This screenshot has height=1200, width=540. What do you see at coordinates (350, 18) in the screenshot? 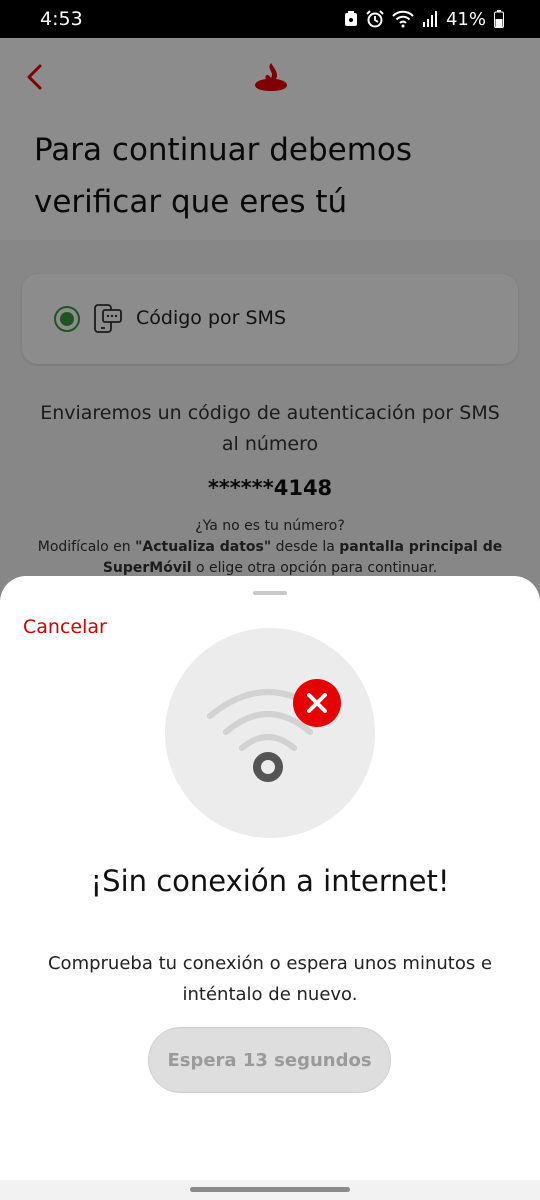
I see `notification-icon` at bounding box center [350, 18].